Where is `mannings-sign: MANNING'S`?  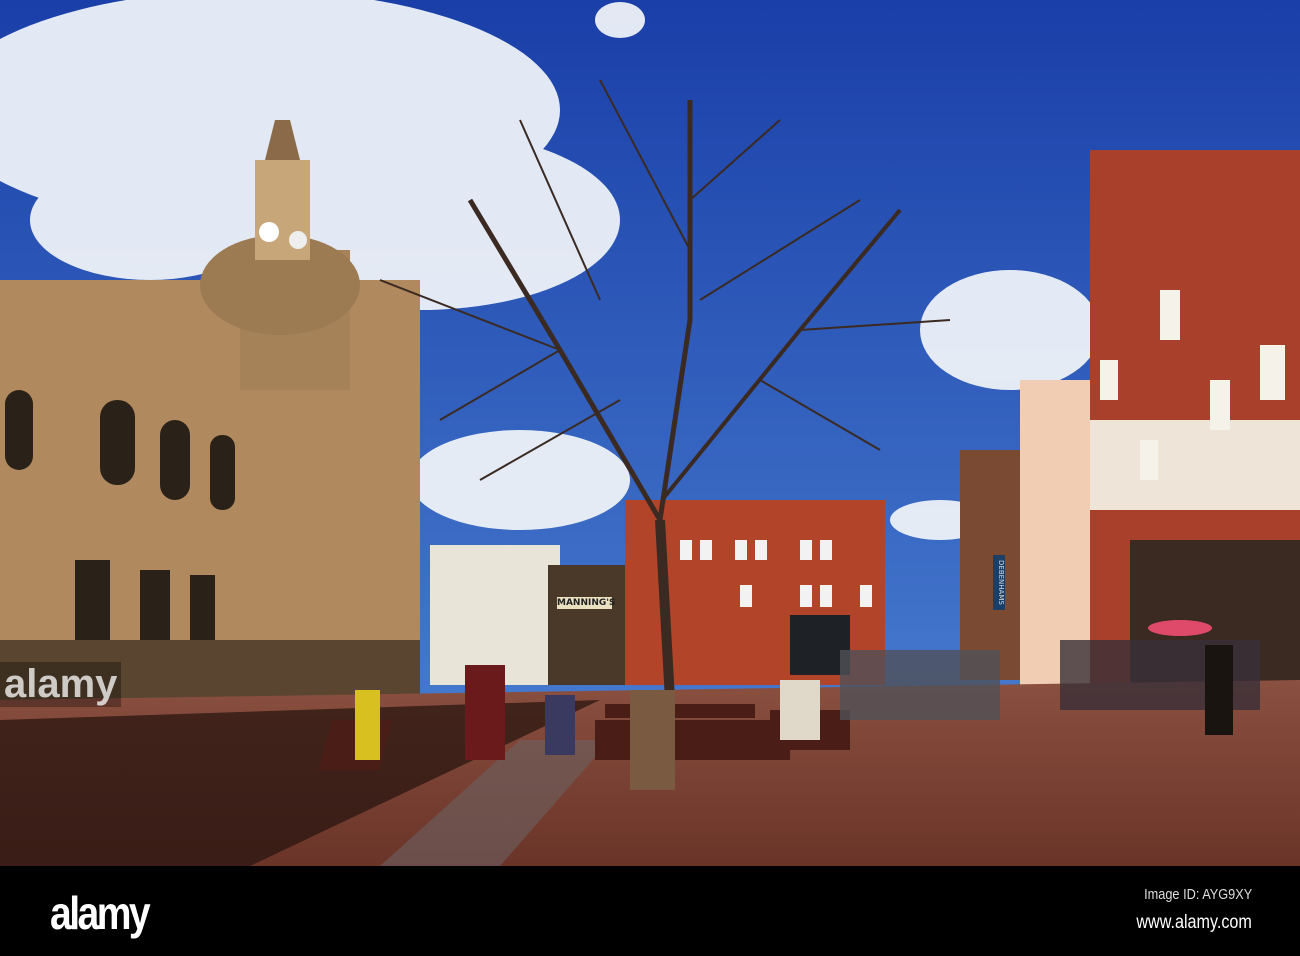 mannings-sign: MANNING'S is located at coordinates (586, 603).